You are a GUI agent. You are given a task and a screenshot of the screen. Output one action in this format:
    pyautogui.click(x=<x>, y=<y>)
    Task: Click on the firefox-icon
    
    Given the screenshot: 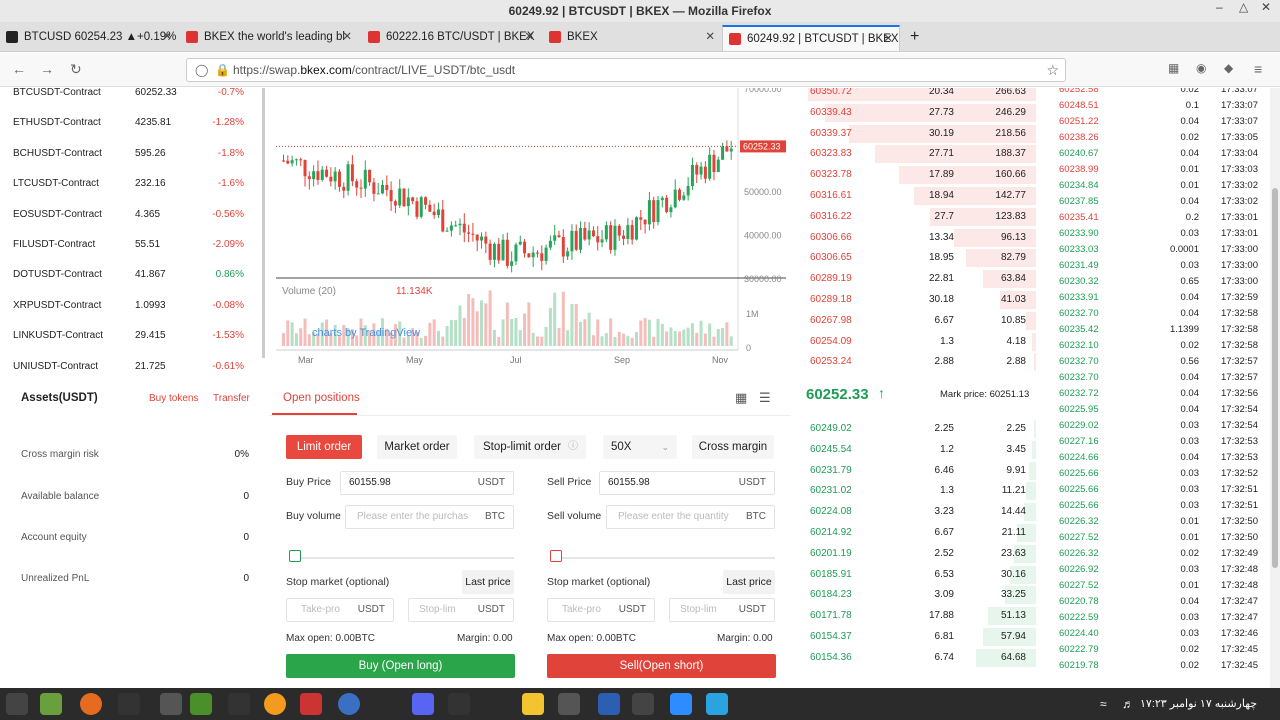 What is the action you would take?
    pyautogui.click(x=91, y=704)
    